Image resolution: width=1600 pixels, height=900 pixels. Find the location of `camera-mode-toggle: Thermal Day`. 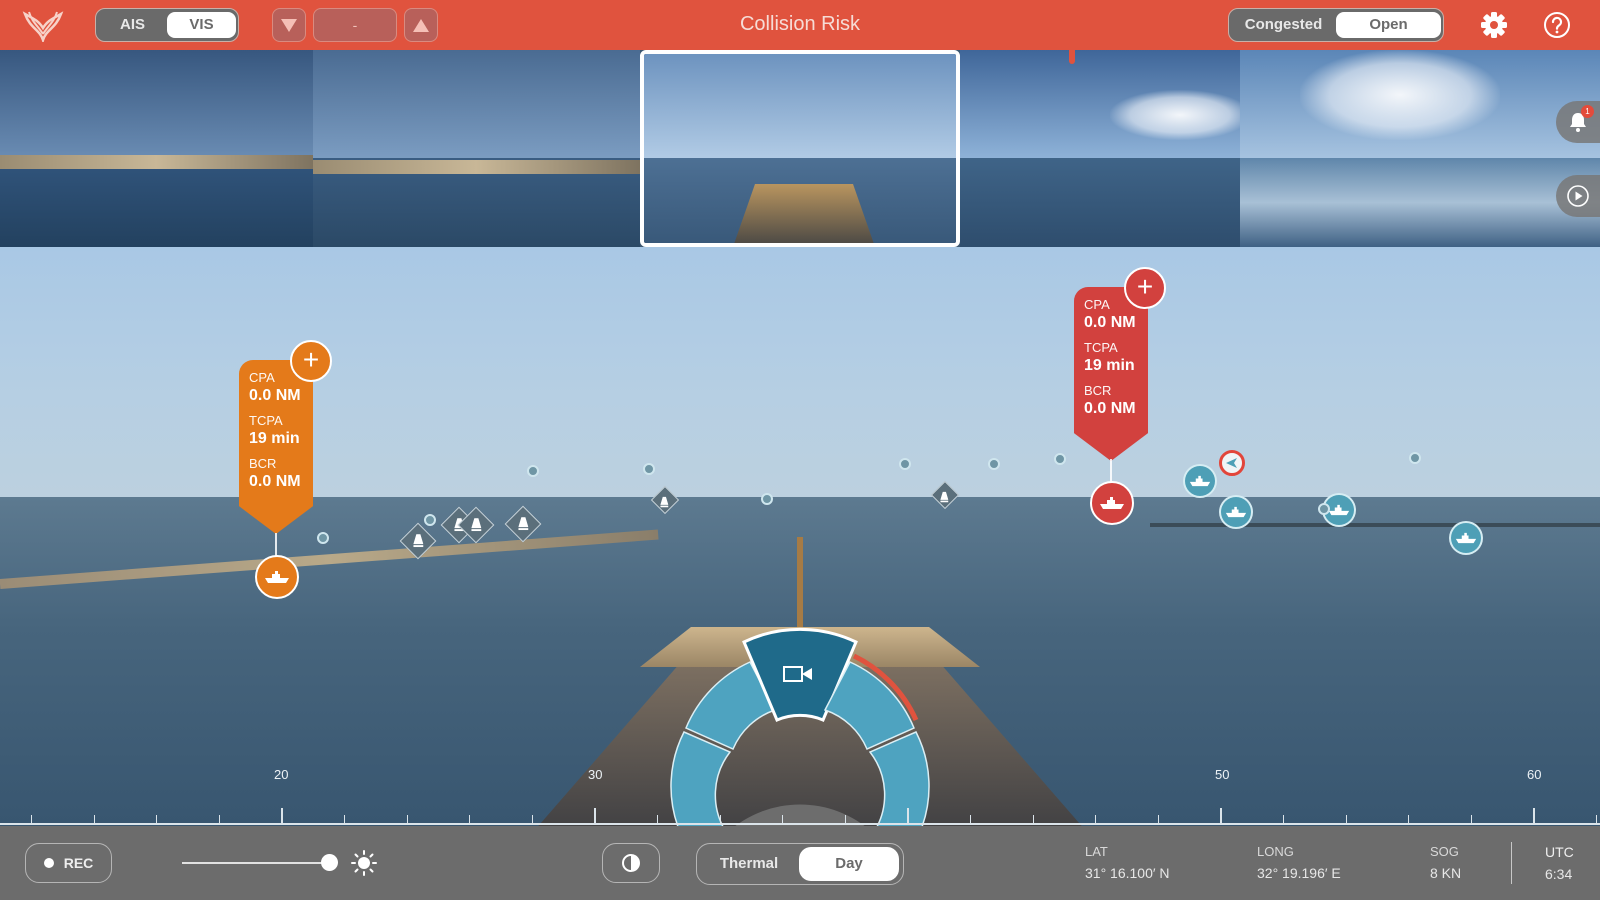

camera-mode-toggle: Thermal Day is located at coordinates (800, 864).